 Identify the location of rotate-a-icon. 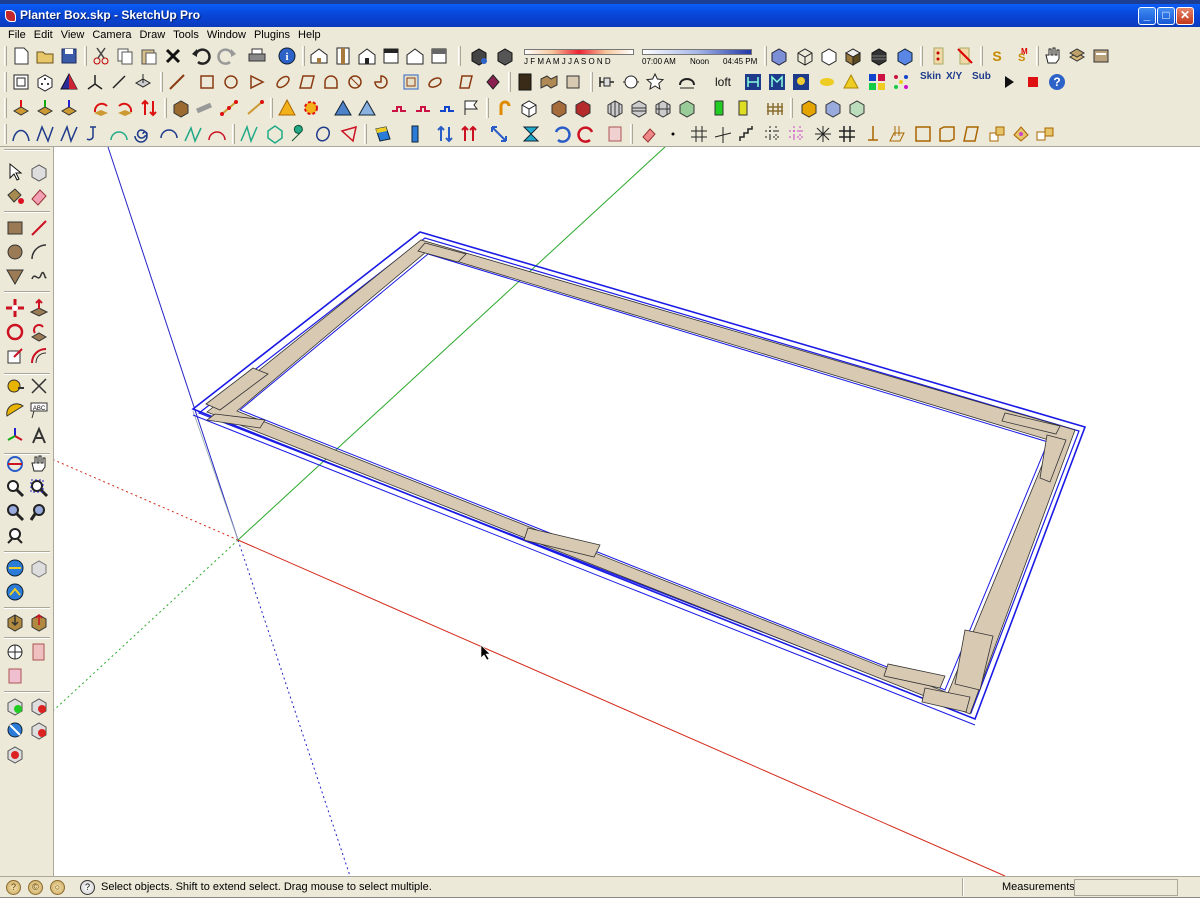
(101, 108).